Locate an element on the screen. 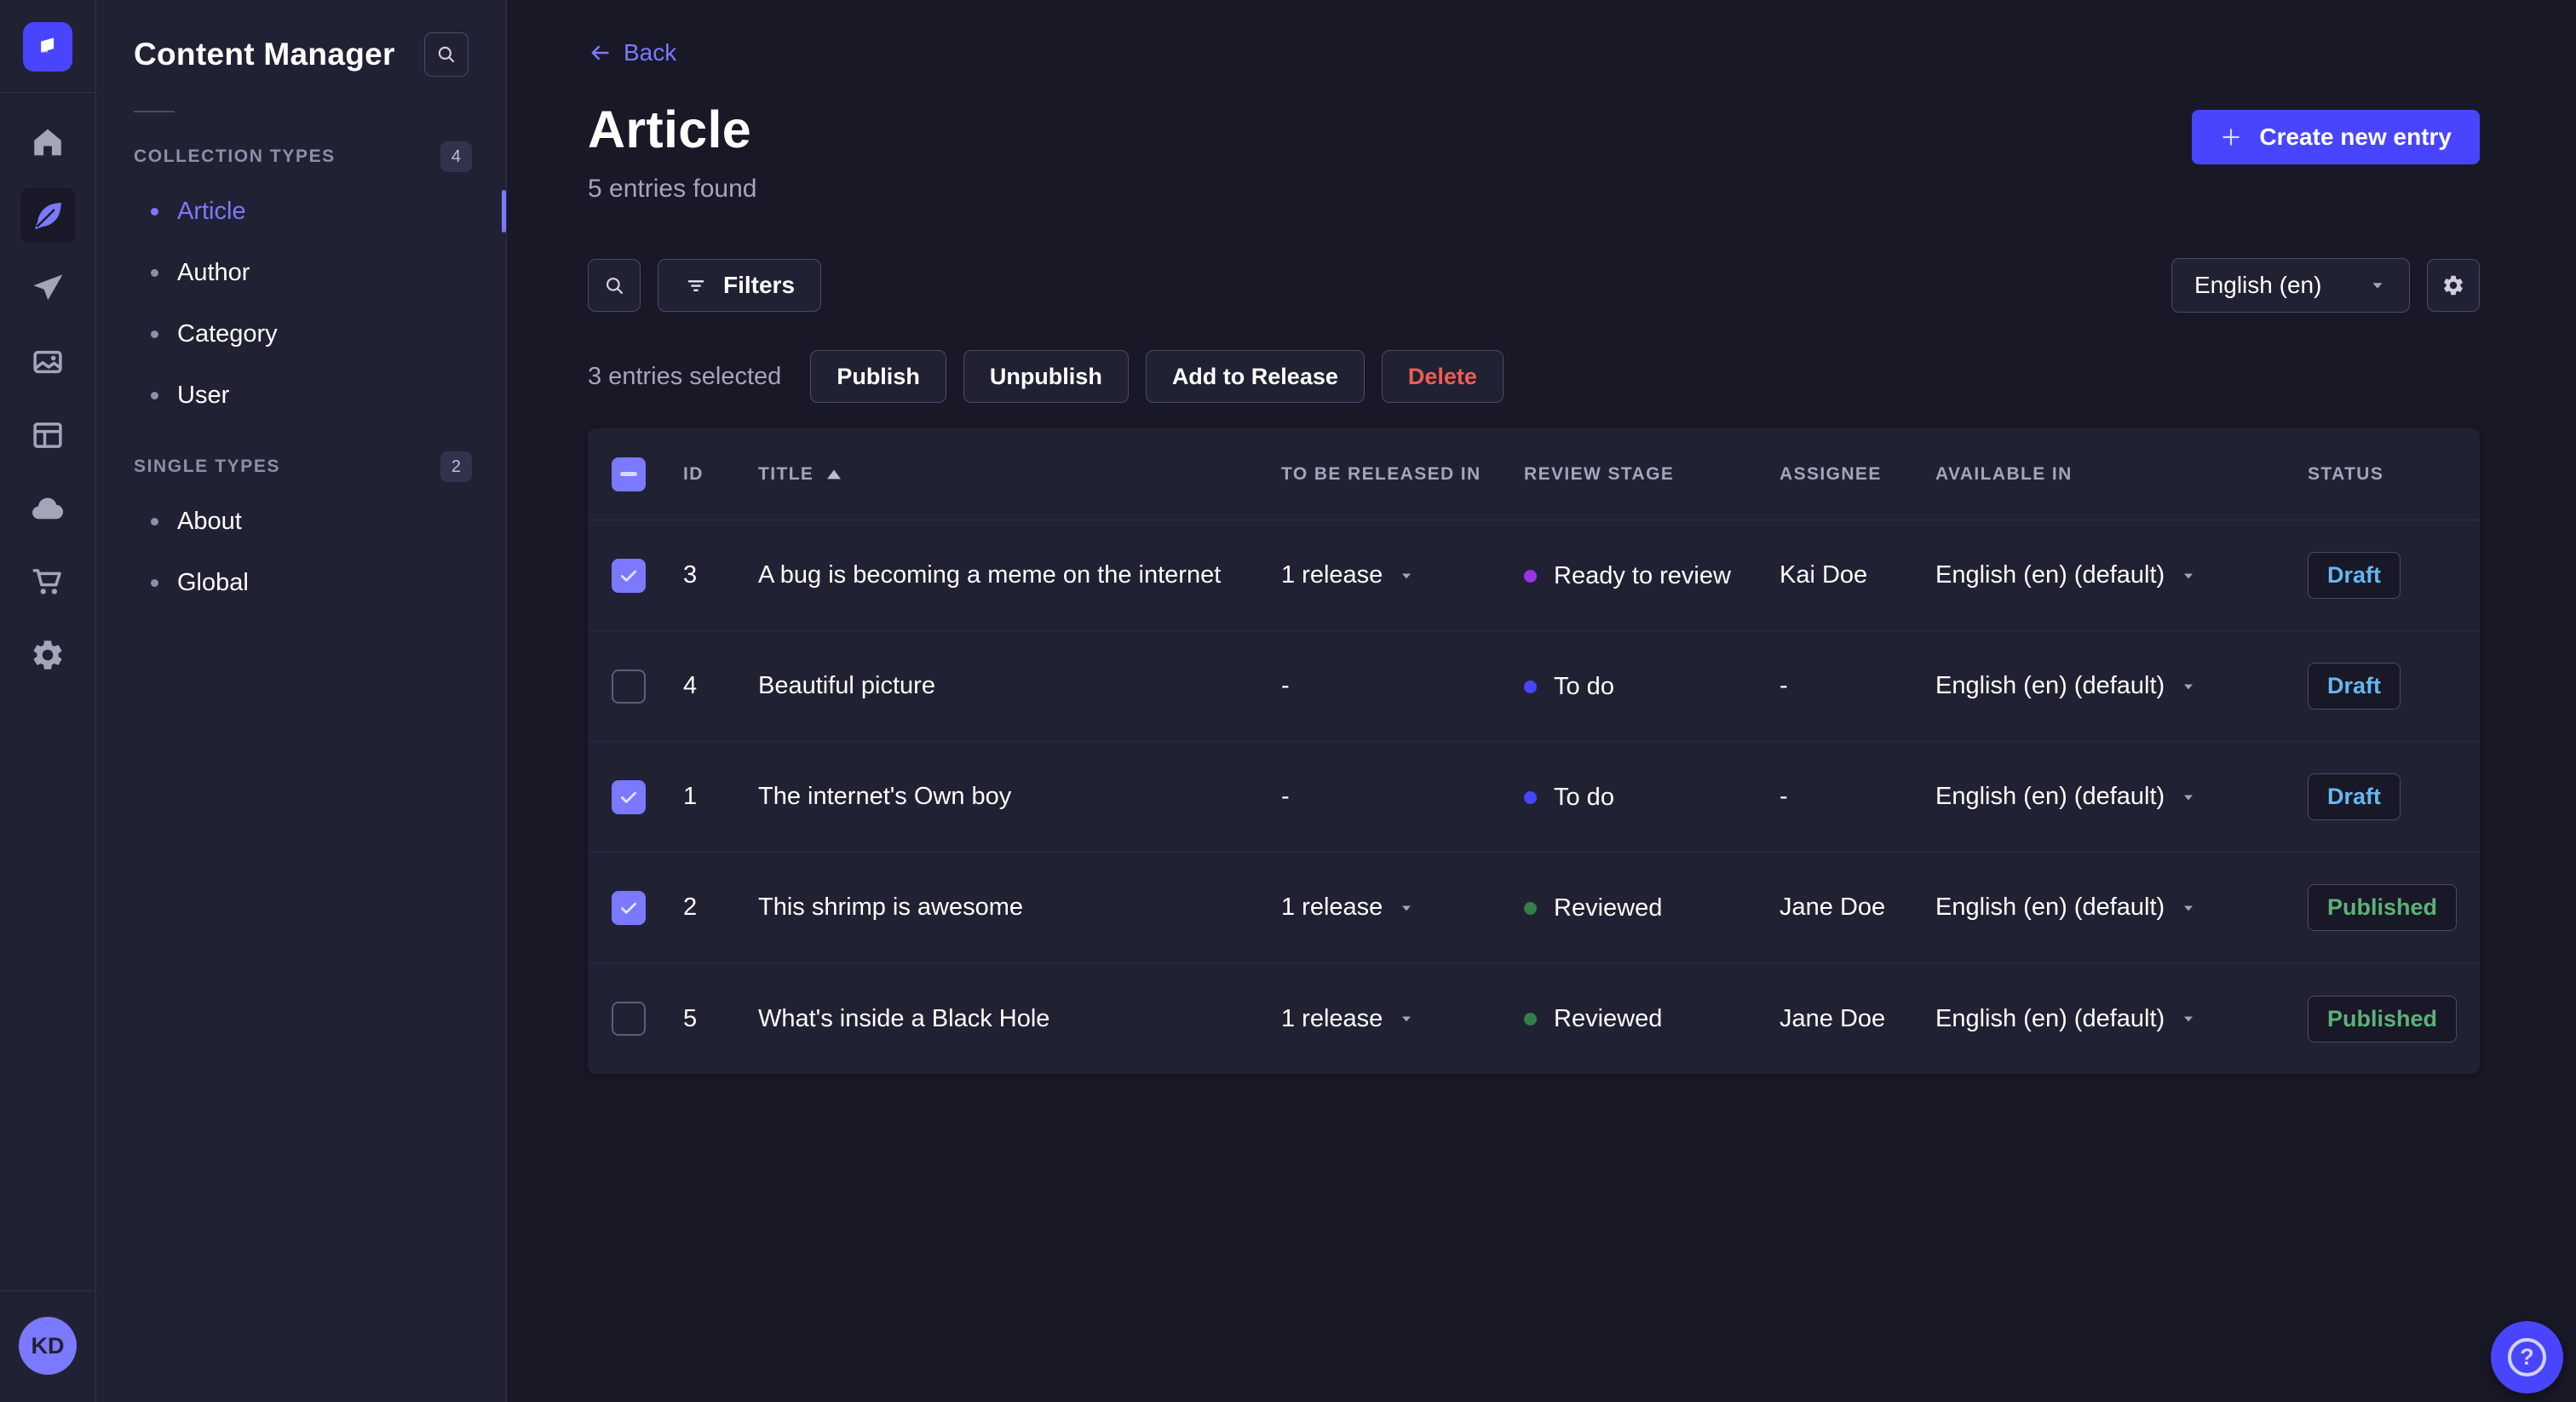 This screenshot has width=2576, height=1402. status-badge: Draft is located at coordinates (2355, 796).